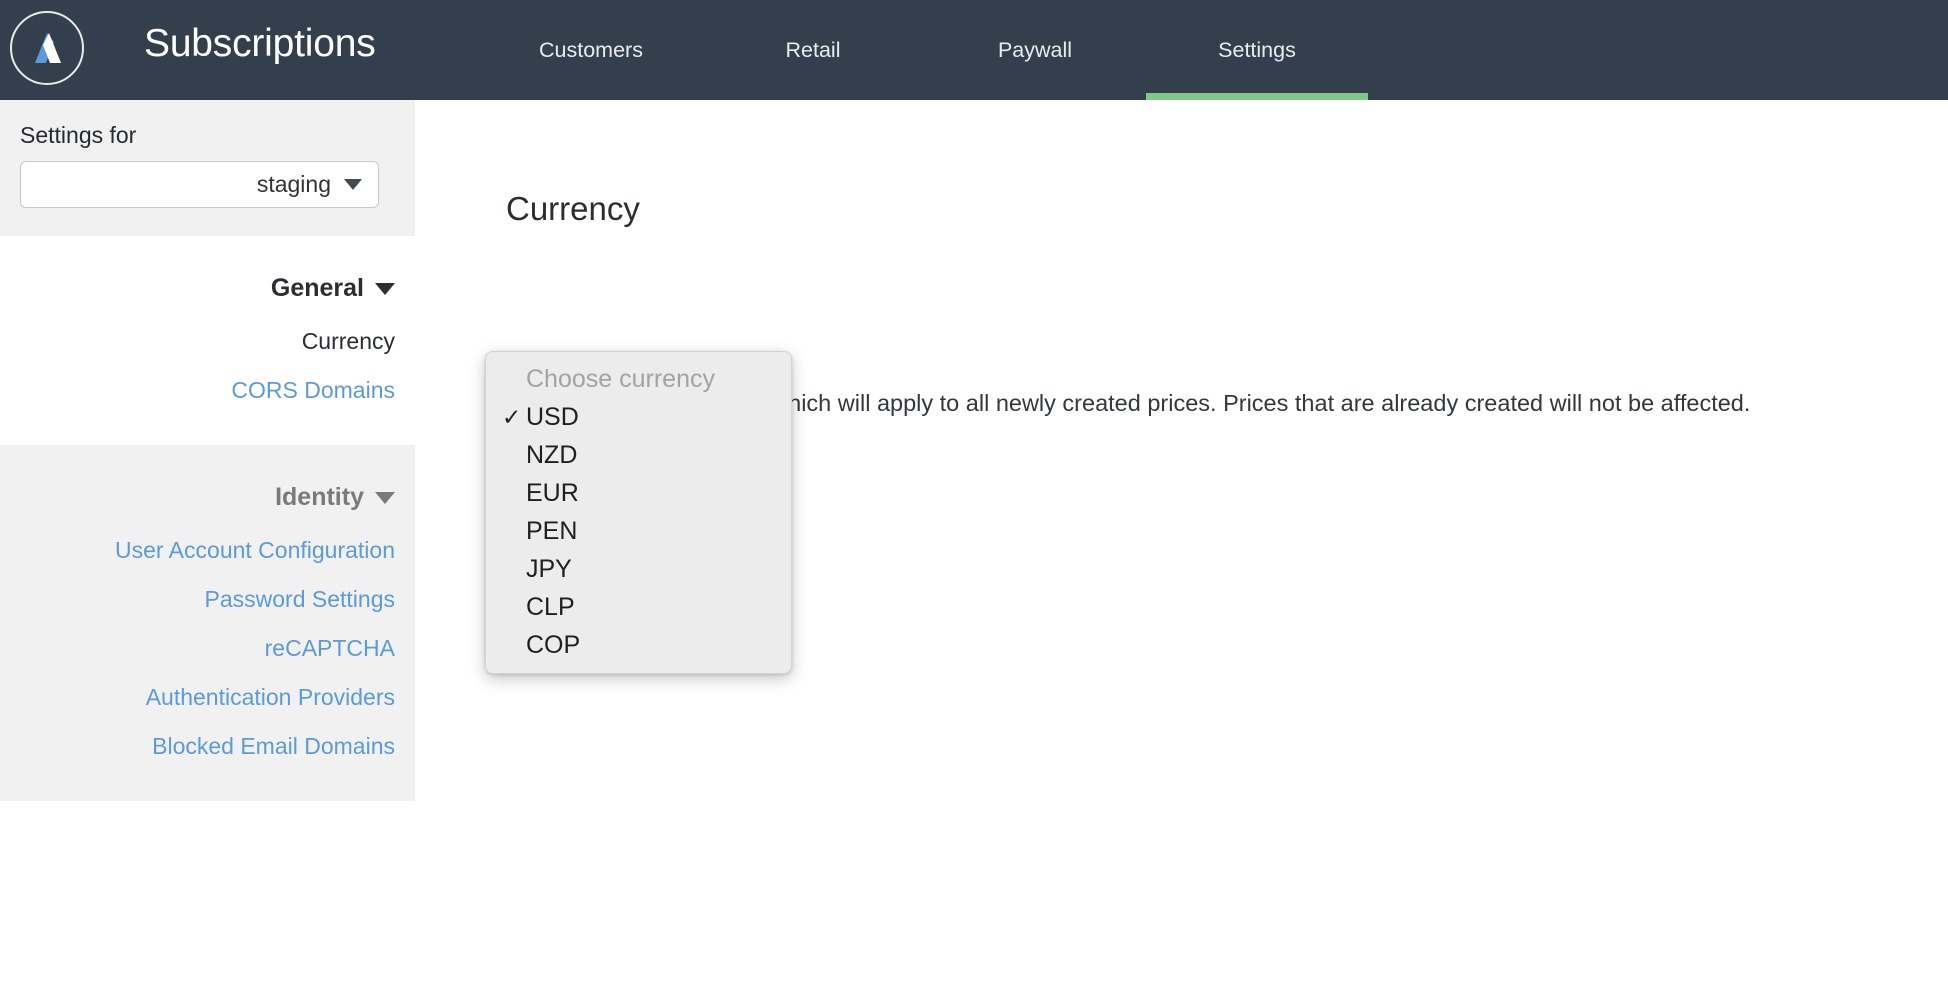  I want to click on currency-option-eur: EUR, so click(638, 493).